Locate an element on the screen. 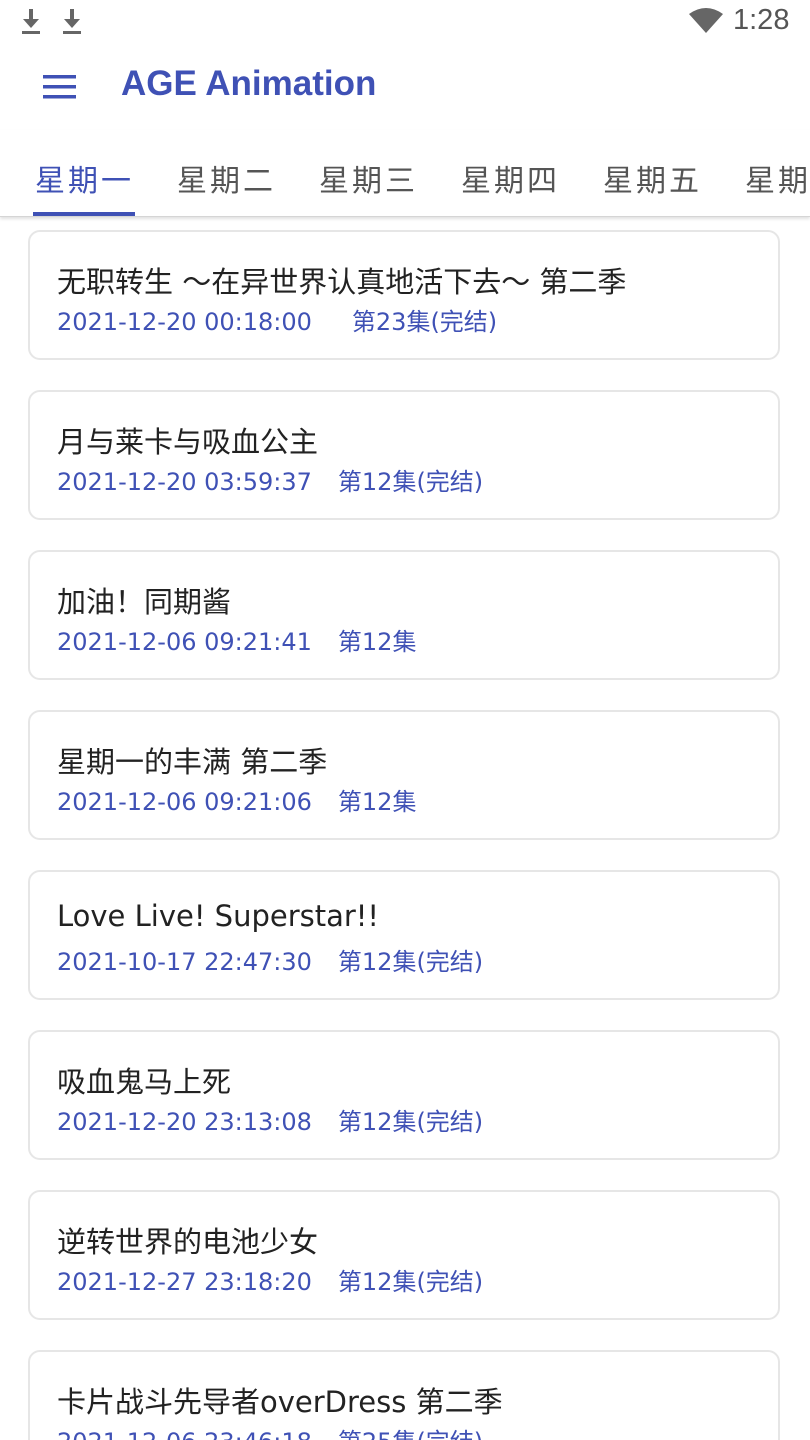 The image size is (810, 1440). tab-monday: 星期一 is located at coordinates (84, 178).